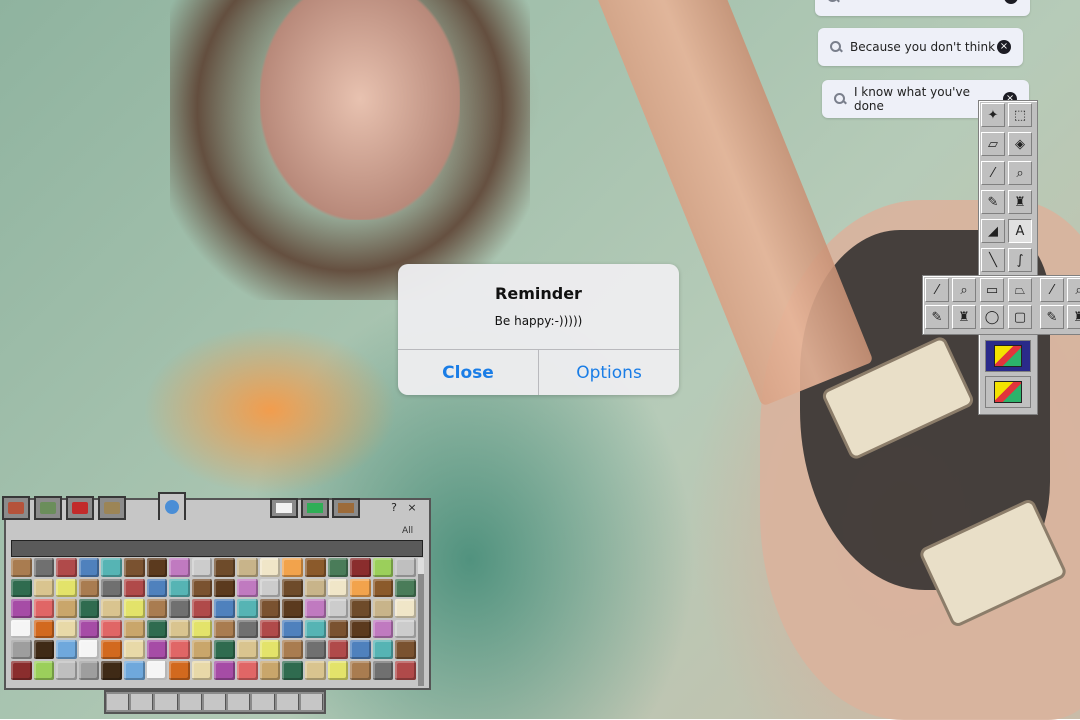  What do you see at coordinates (421, 622) in the screenshot?
I see `inventory-scrollbar` at bounding box center [421, 622].